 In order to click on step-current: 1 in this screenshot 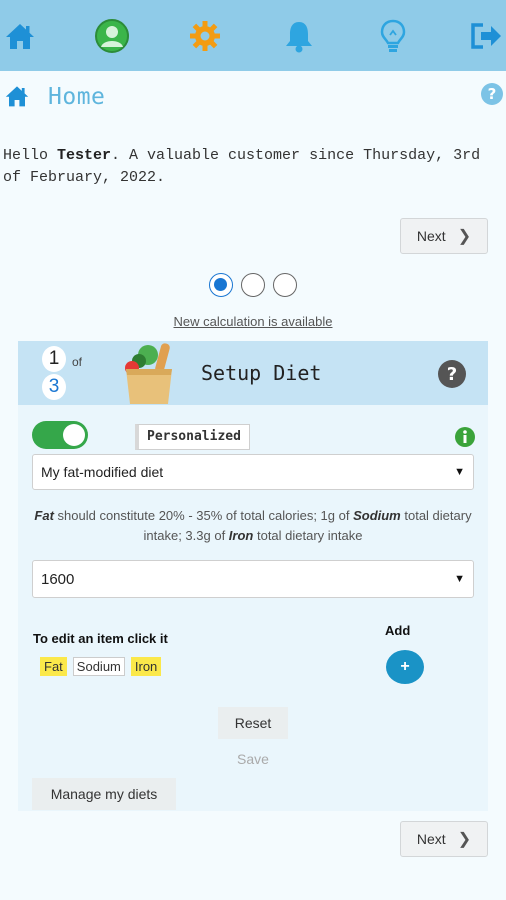, I will do `click(54, 359)`.